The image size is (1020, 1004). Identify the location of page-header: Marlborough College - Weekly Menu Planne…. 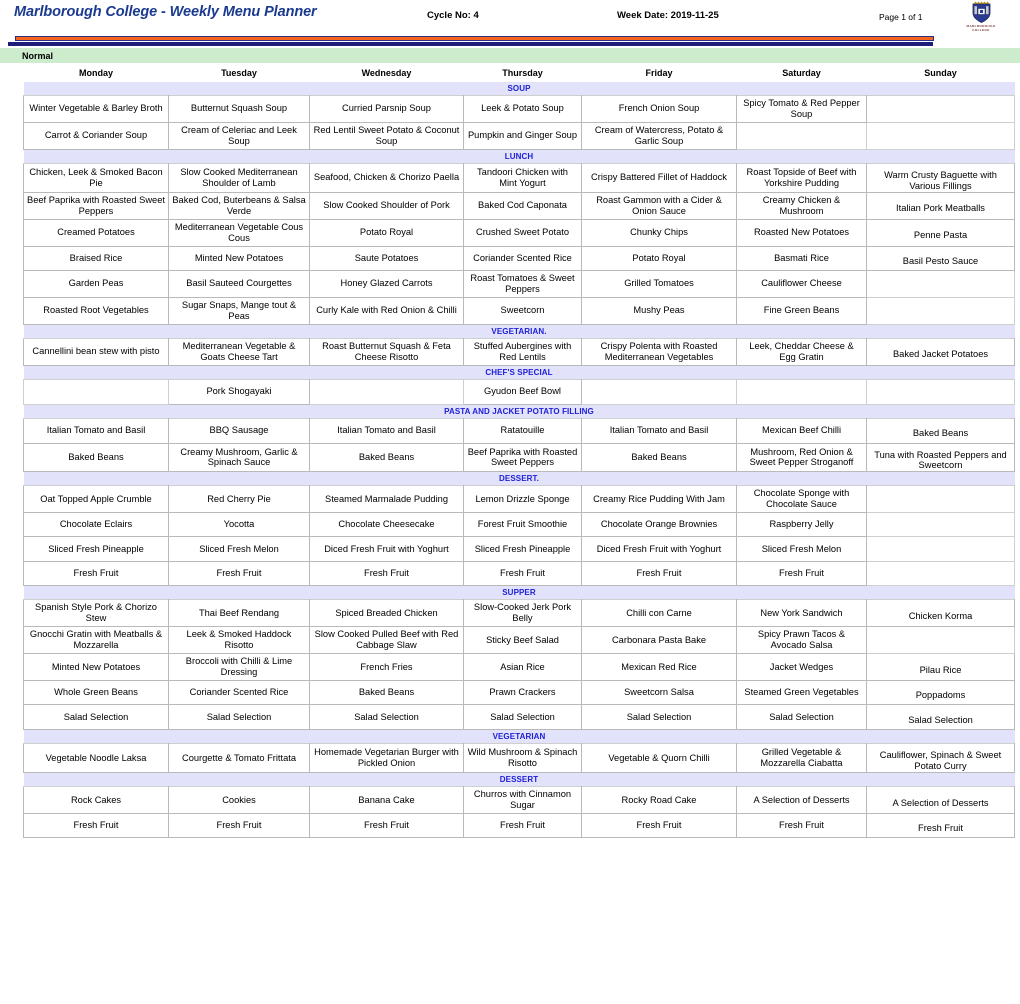
(510, 18).